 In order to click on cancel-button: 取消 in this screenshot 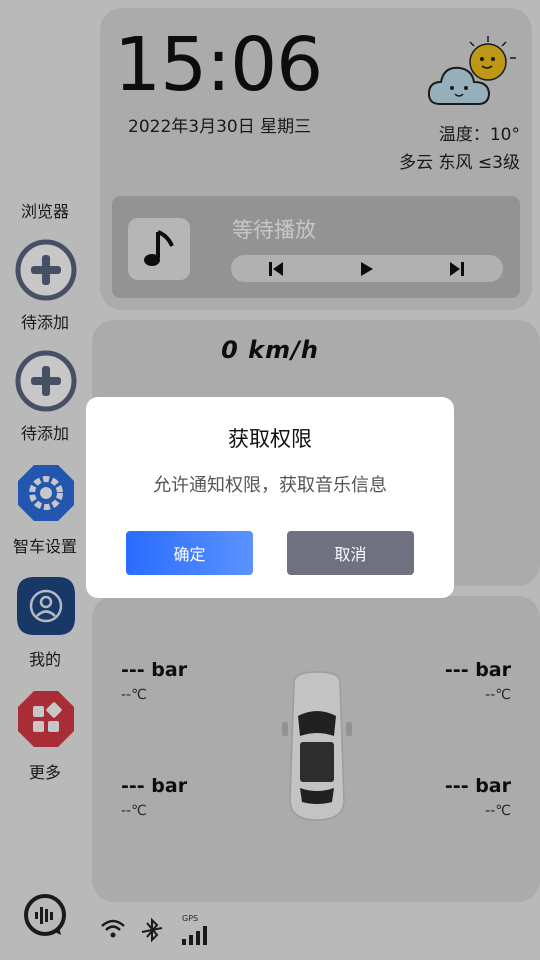, I will do `click(350, 553)`.